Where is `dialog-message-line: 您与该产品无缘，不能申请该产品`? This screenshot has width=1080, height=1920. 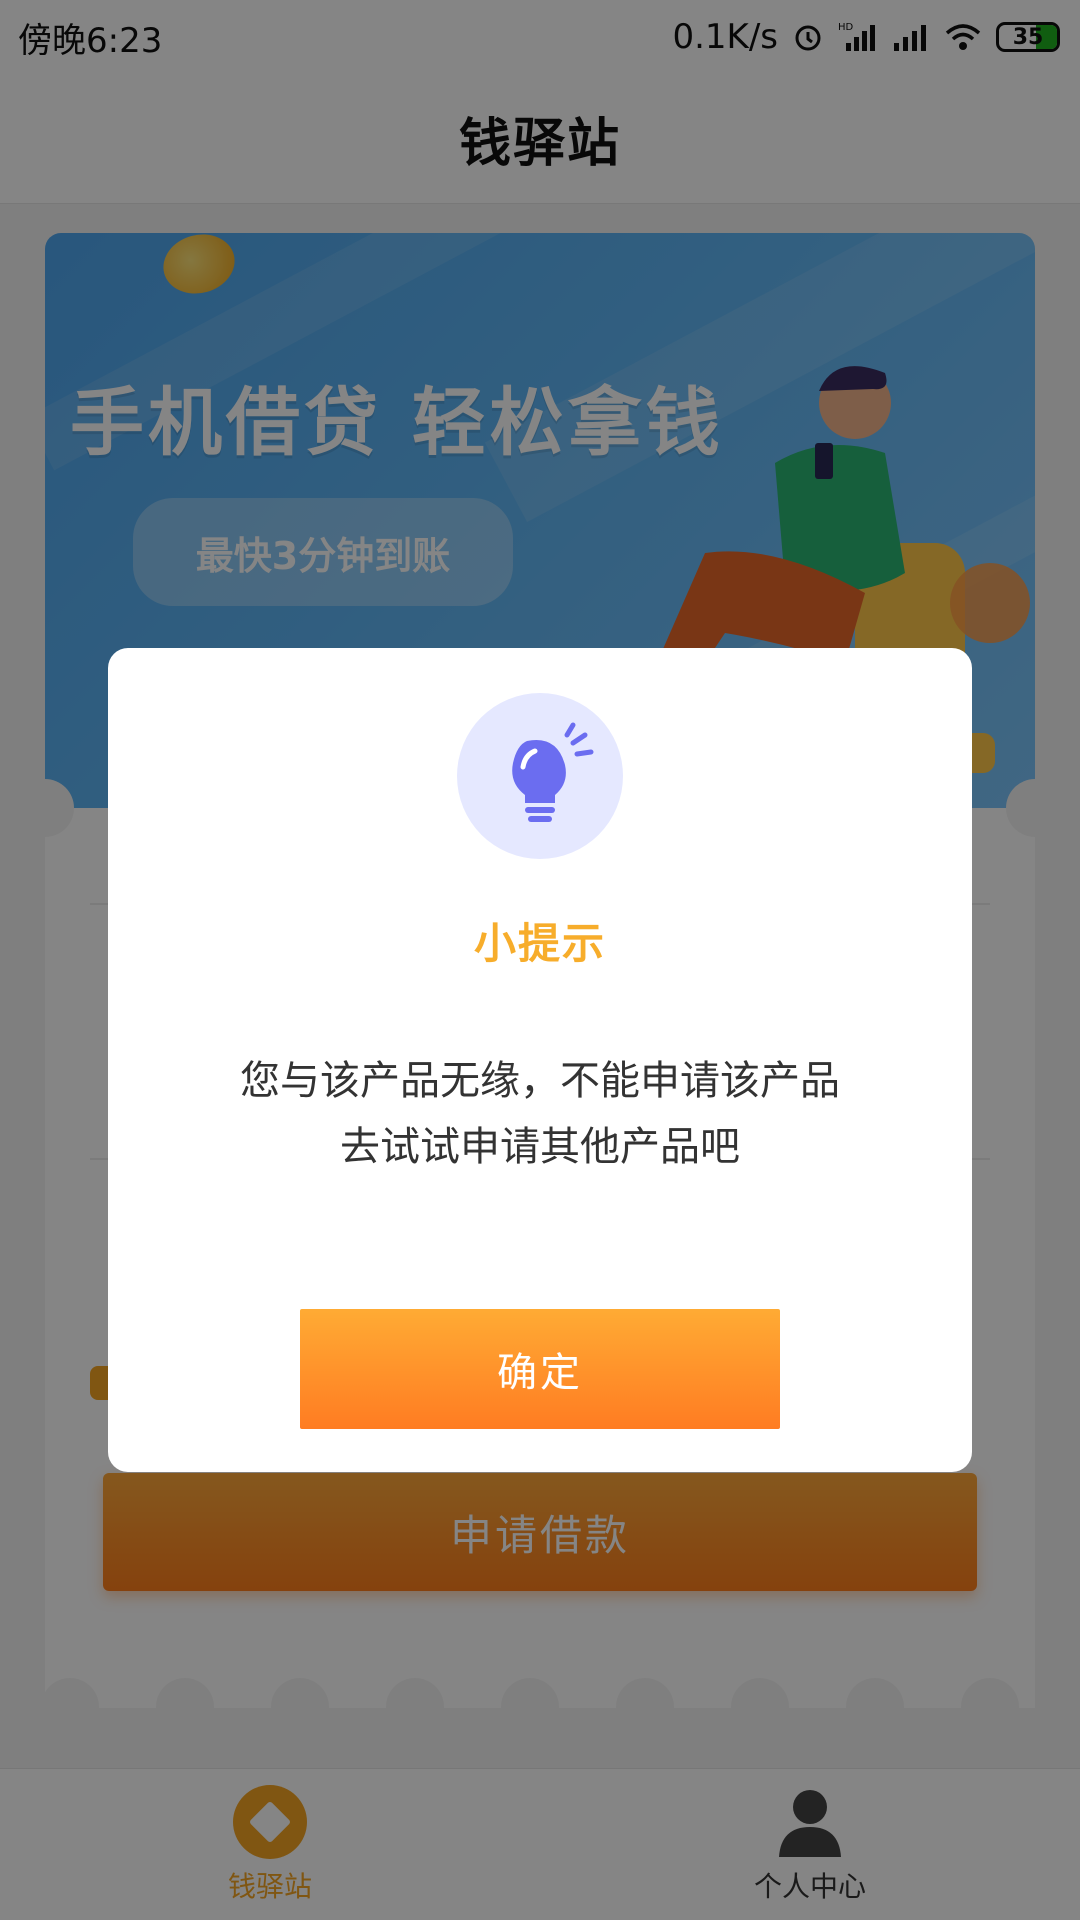 dialog-message-line: 您与该产品无缘，不能申请该产品 is located at coordinates (540, 1081).